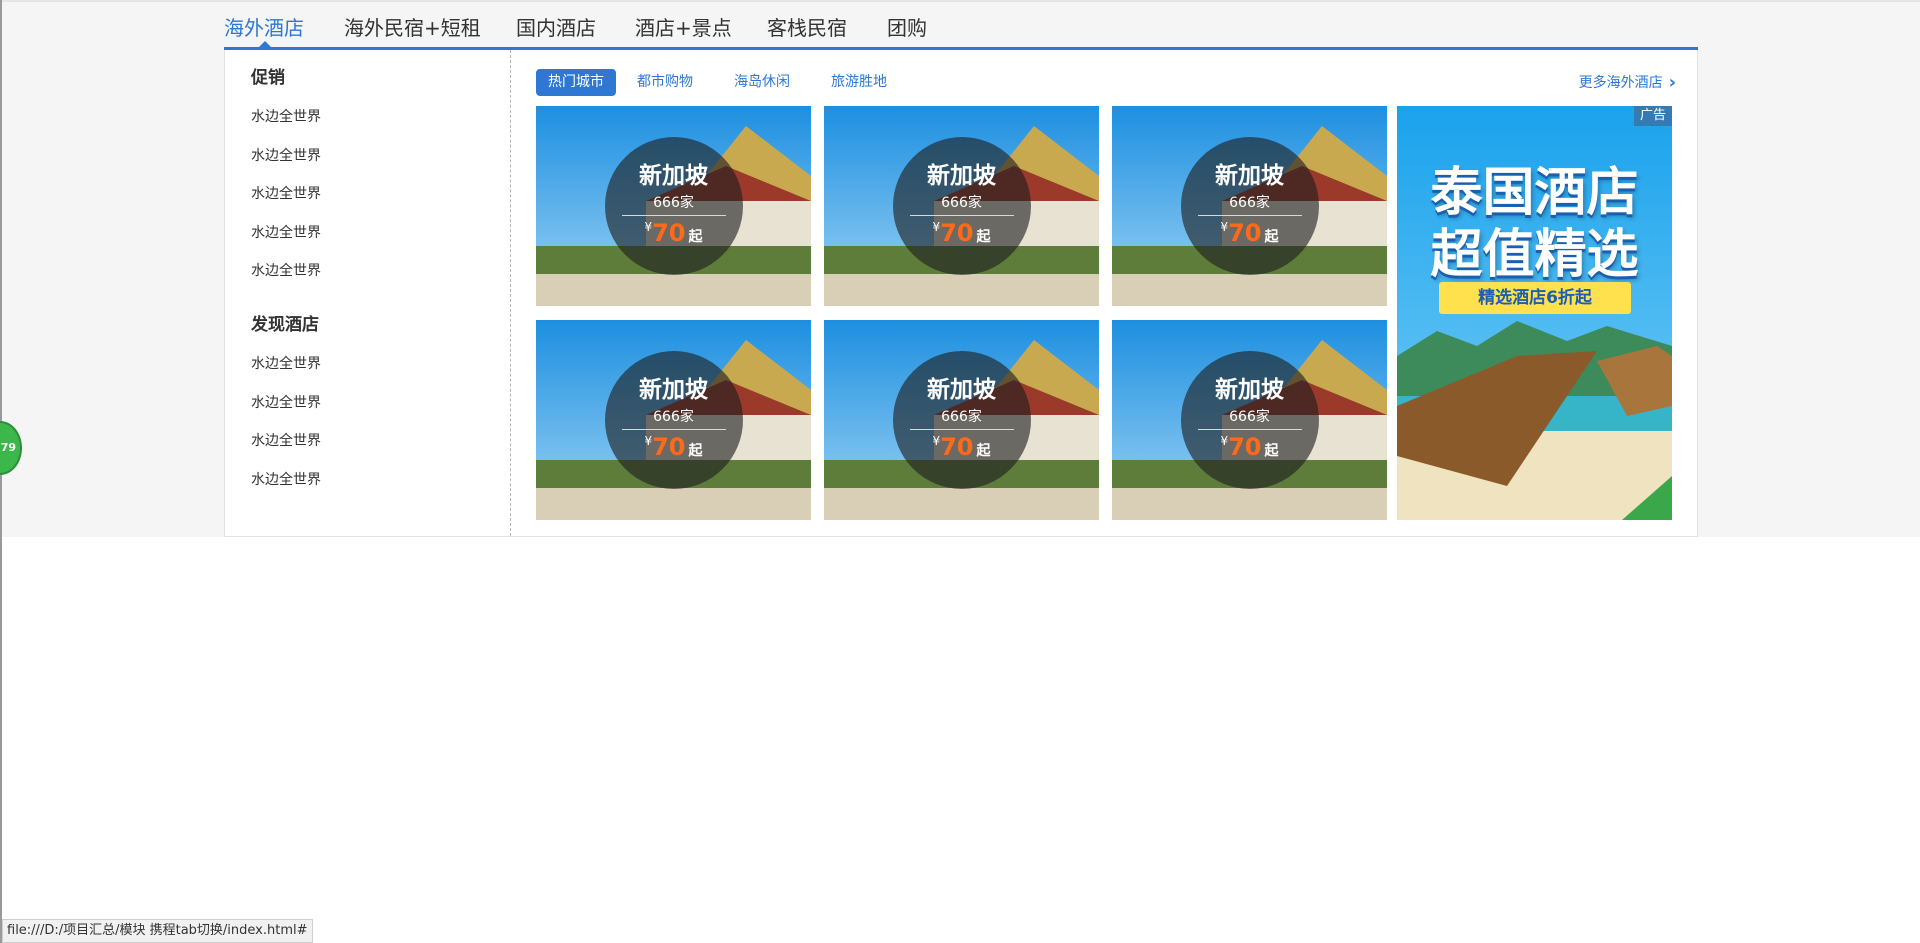  Describe the element at coordinates (859, 82) in the screenshot. I see `subtab-tourist-spots: 旅游胜地` at that location.